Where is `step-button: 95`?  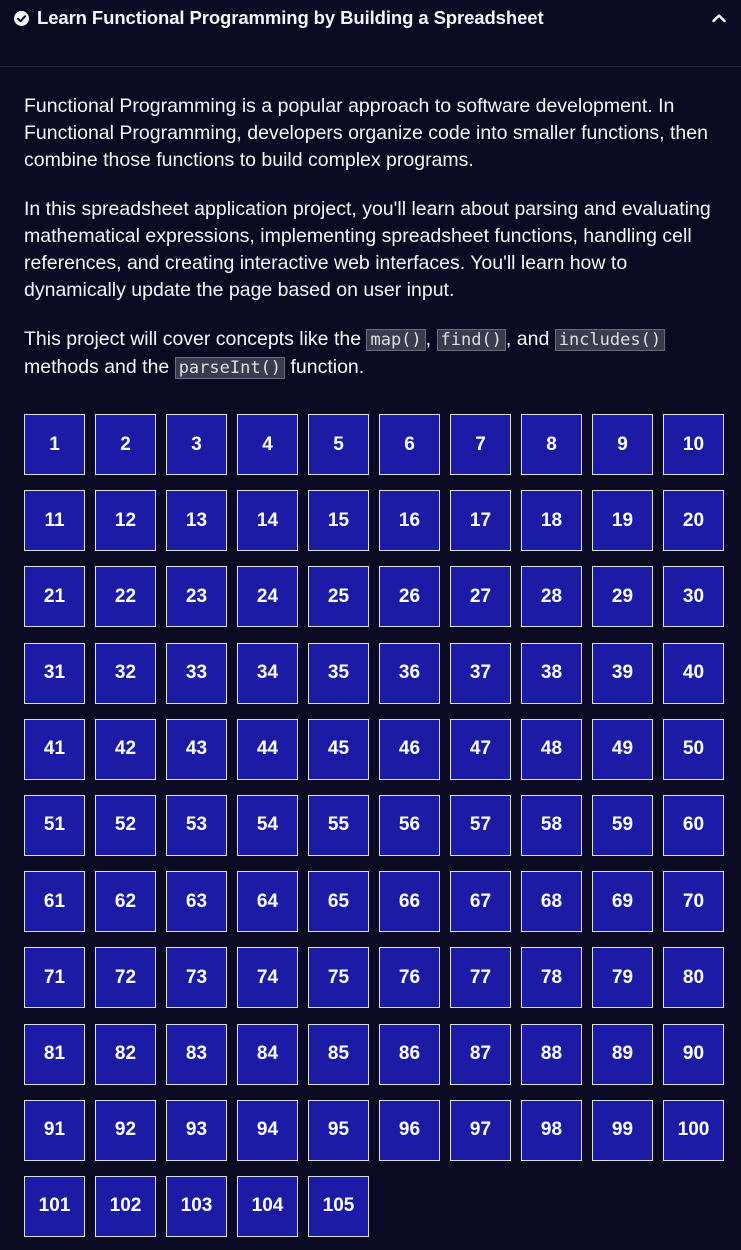 step-button: 95 is located at coordinates (338, 1130).